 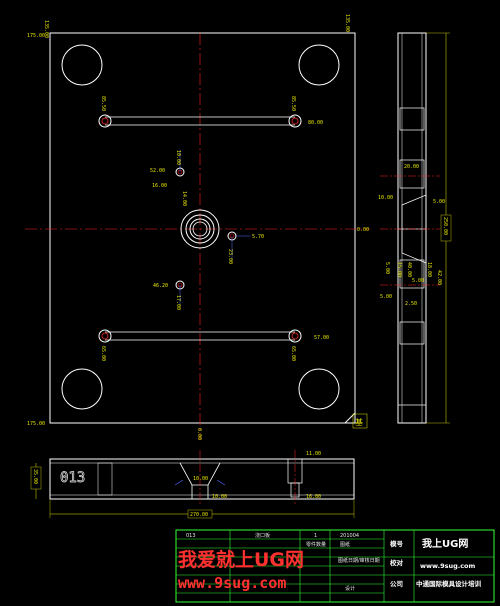 I want to click on tb-design-label: 设计, so click(x=350, y=588).